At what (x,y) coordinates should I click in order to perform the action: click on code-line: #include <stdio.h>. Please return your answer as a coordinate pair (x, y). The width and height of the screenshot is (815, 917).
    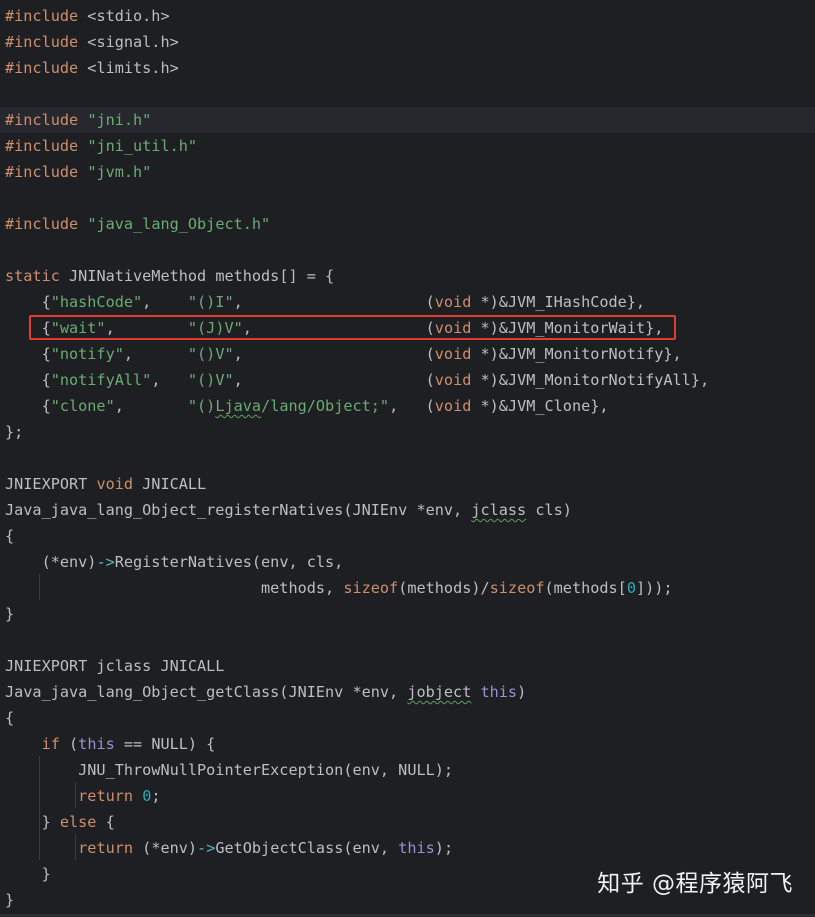
    Looking at the image, I should click on (407, 16).